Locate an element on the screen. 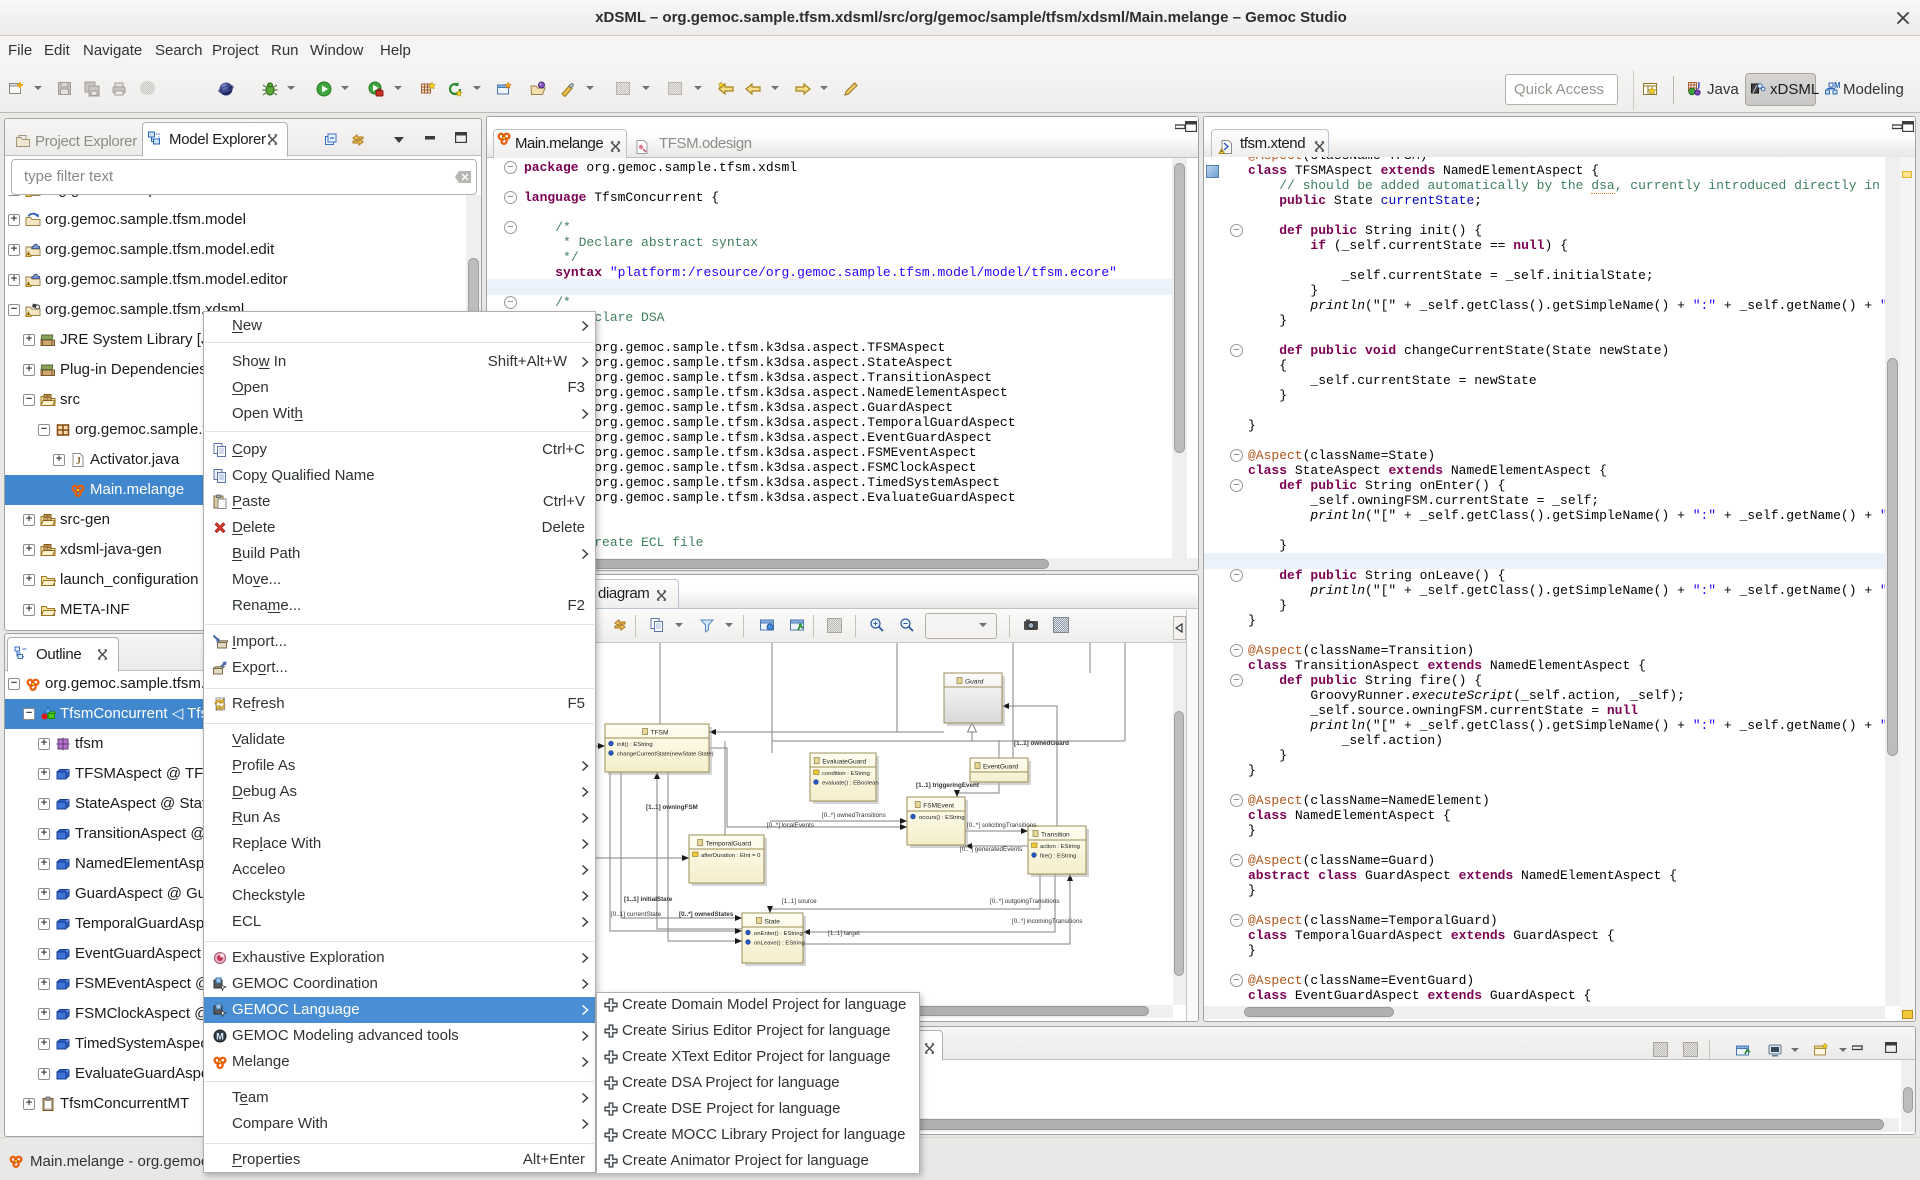 The image size is (1920, 1180). svg-text: [0..*] ownedTransitions is located at coordinates (854, 815).